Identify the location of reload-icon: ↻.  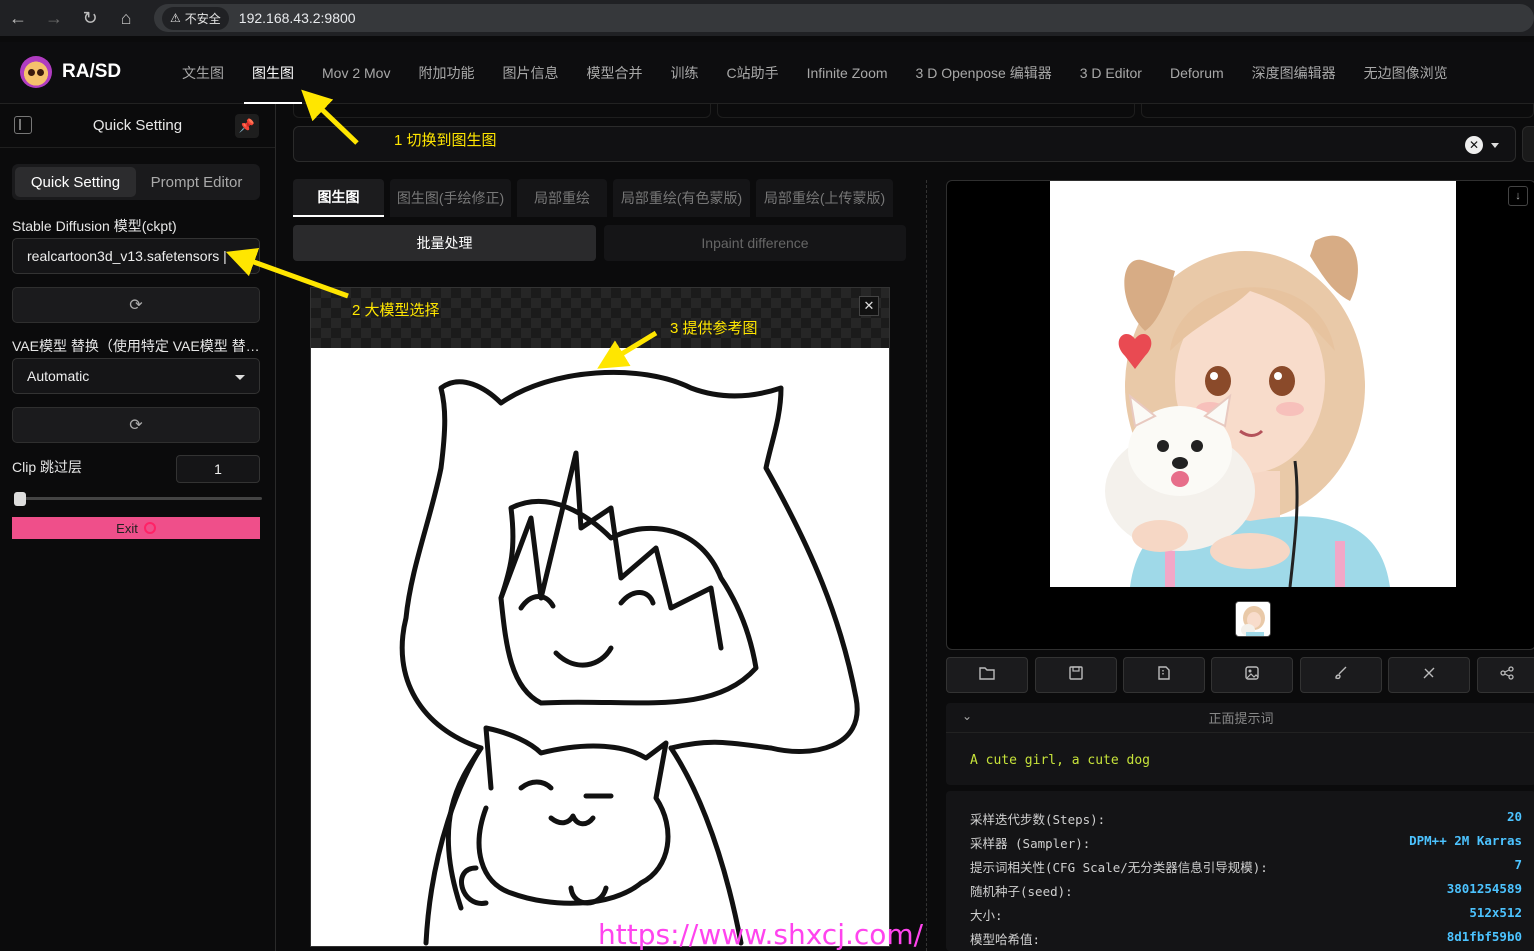
(90, 18).